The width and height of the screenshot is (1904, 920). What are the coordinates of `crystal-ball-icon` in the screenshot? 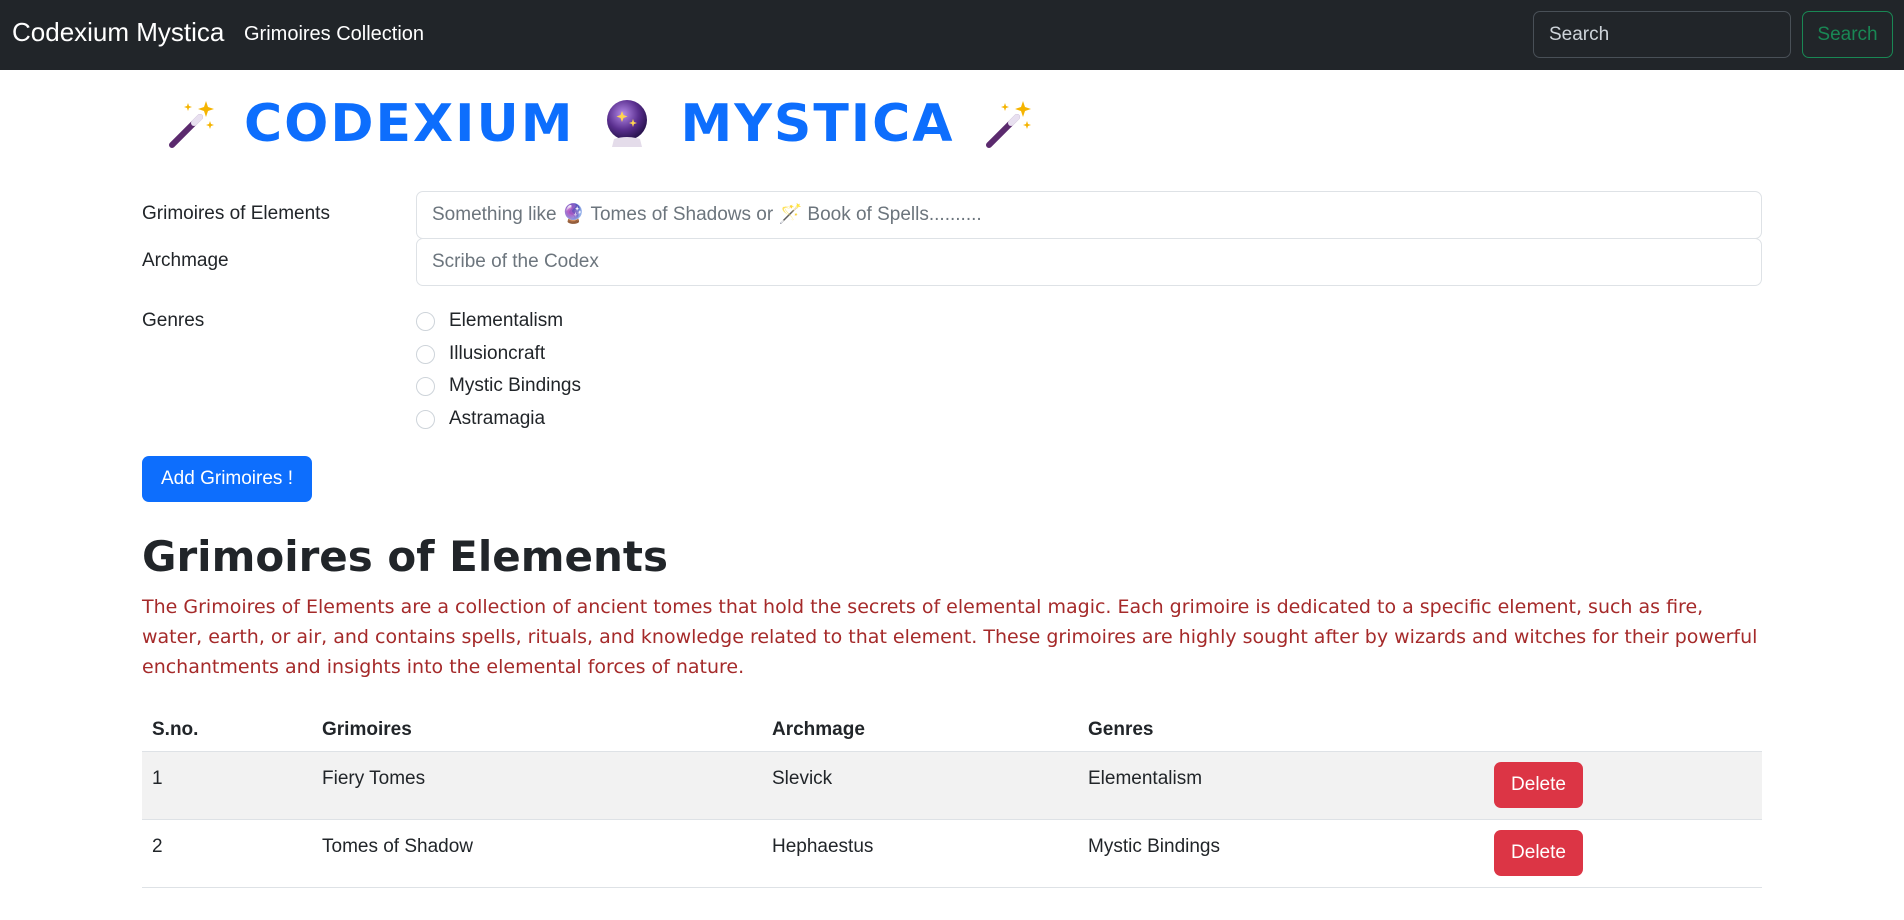 It's located at (627, 123).